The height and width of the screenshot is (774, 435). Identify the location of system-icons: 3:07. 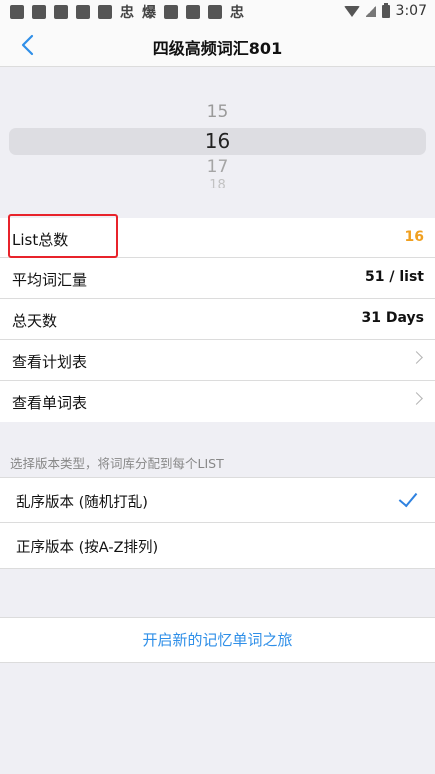
(385, 10).